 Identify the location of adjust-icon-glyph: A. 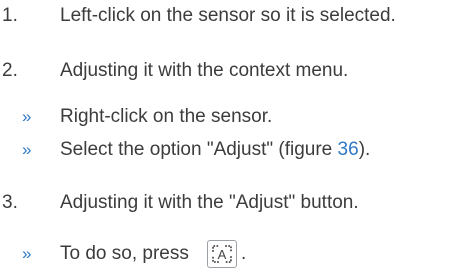
(222, 254).